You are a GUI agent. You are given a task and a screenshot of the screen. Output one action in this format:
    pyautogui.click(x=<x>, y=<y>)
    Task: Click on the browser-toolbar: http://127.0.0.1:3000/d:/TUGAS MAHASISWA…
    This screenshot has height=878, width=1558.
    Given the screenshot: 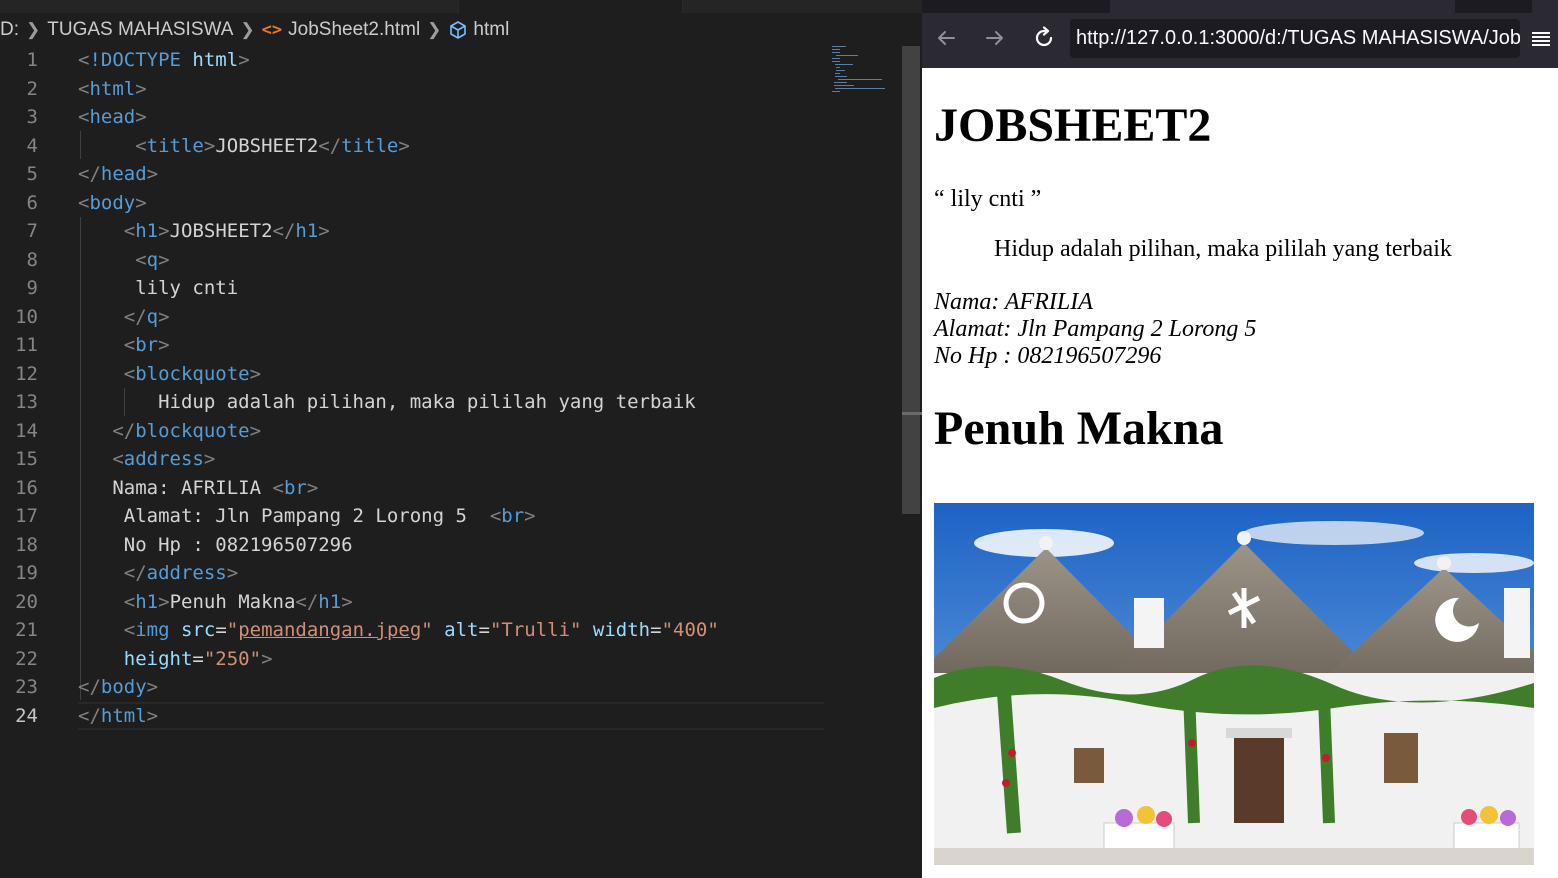 What is the action you would take?
    pyautogui.click(x=1240, y=40)
    